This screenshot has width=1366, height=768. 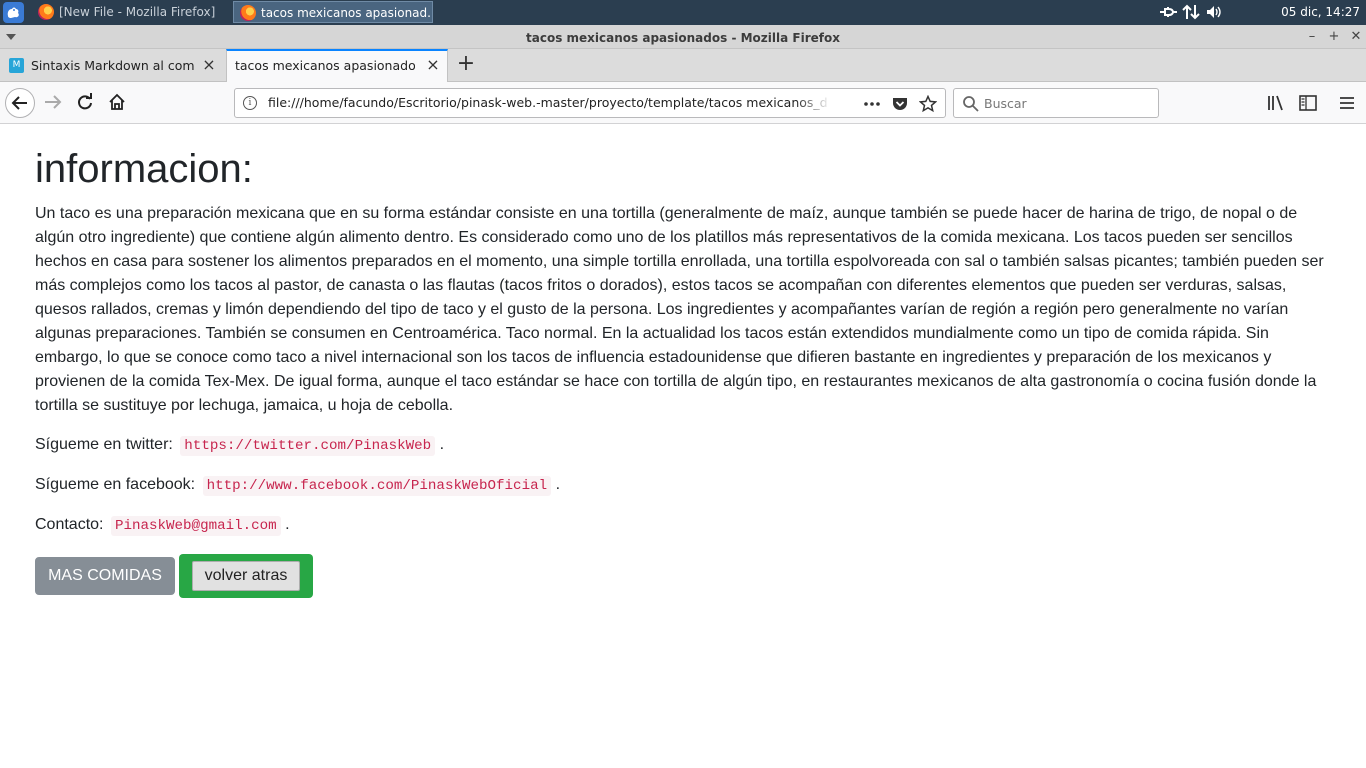 I want to click on tab-label: Sintaxis Markdown al completo, so click(x=112, y=65).